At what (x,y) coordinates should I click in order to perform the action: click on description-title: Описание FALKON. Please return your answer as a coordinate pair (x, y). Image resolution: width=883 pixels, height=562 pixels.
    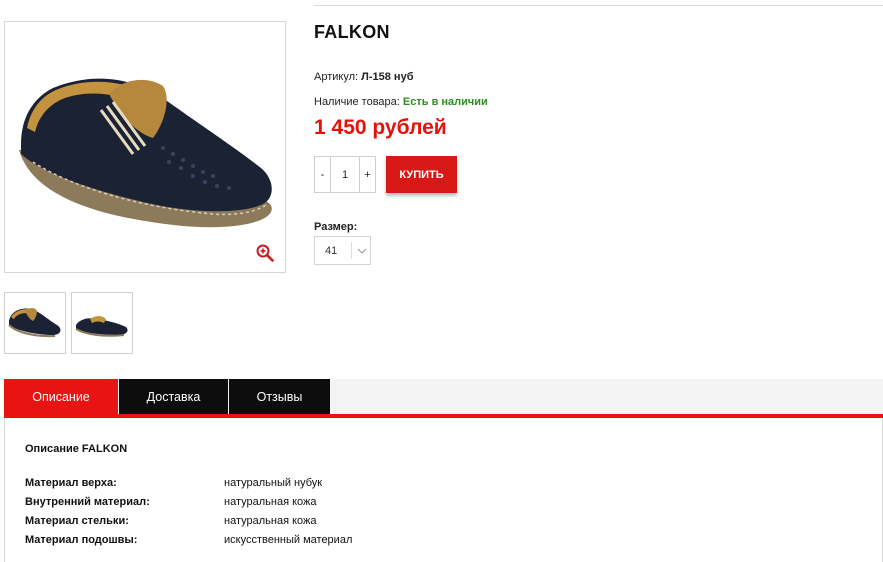
    Looking at the image, I should click on (76, 449).